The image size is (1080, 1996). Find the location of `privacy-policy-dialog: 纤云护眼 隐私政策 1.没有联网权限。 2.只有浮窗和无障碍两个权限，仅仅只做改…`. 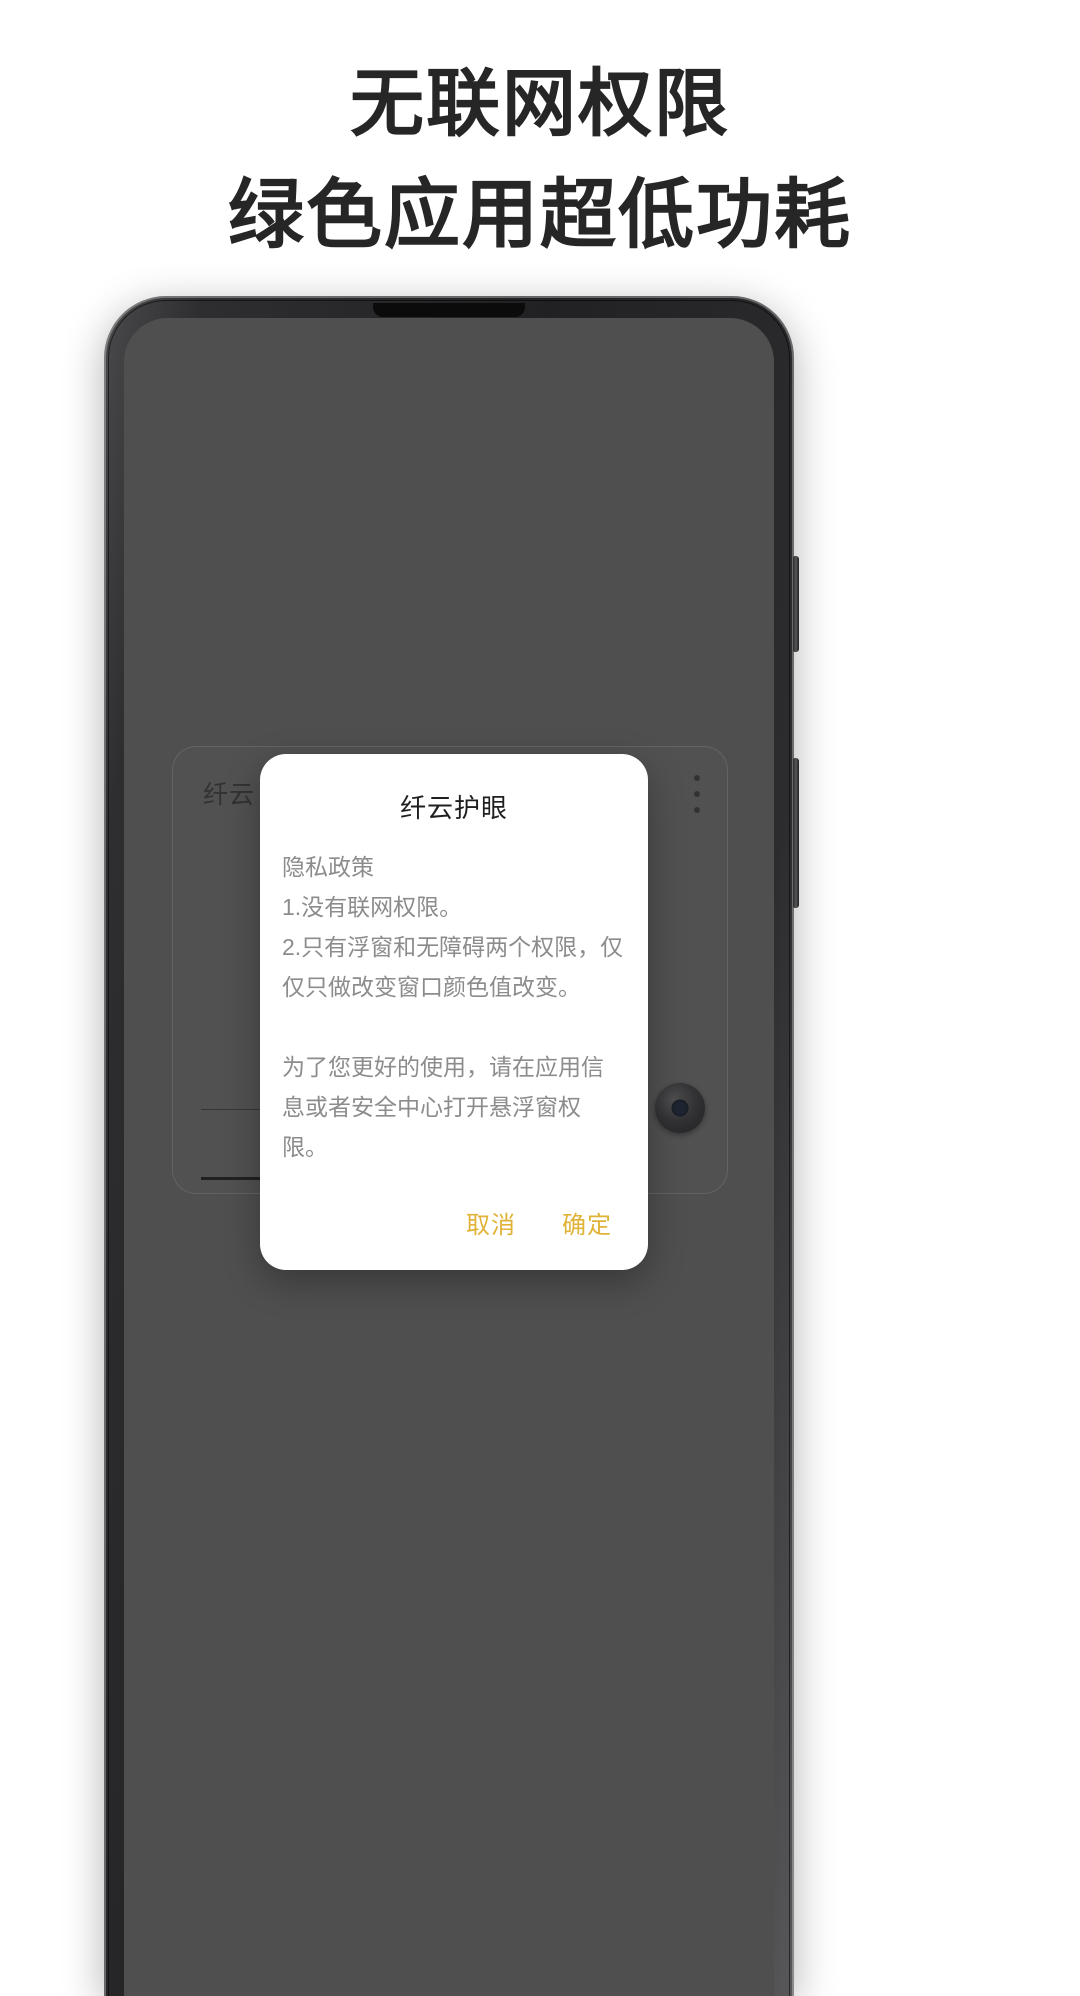

privacy-policy-dialog: 纤云护眼 隐私政策 1.没有联网权限。 2.只有浮窗和无障碍两个权限，仅仅只做改… is located at coordinates (454, 1012).